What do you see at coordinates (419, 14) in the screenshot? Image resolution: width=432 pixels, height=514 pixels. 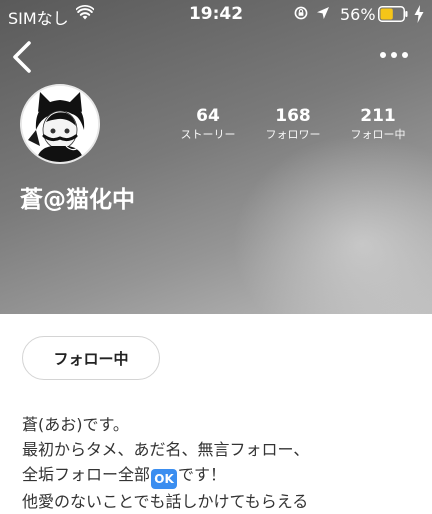 I see `charging-bolt-icon` at bounding box center [419, 14].